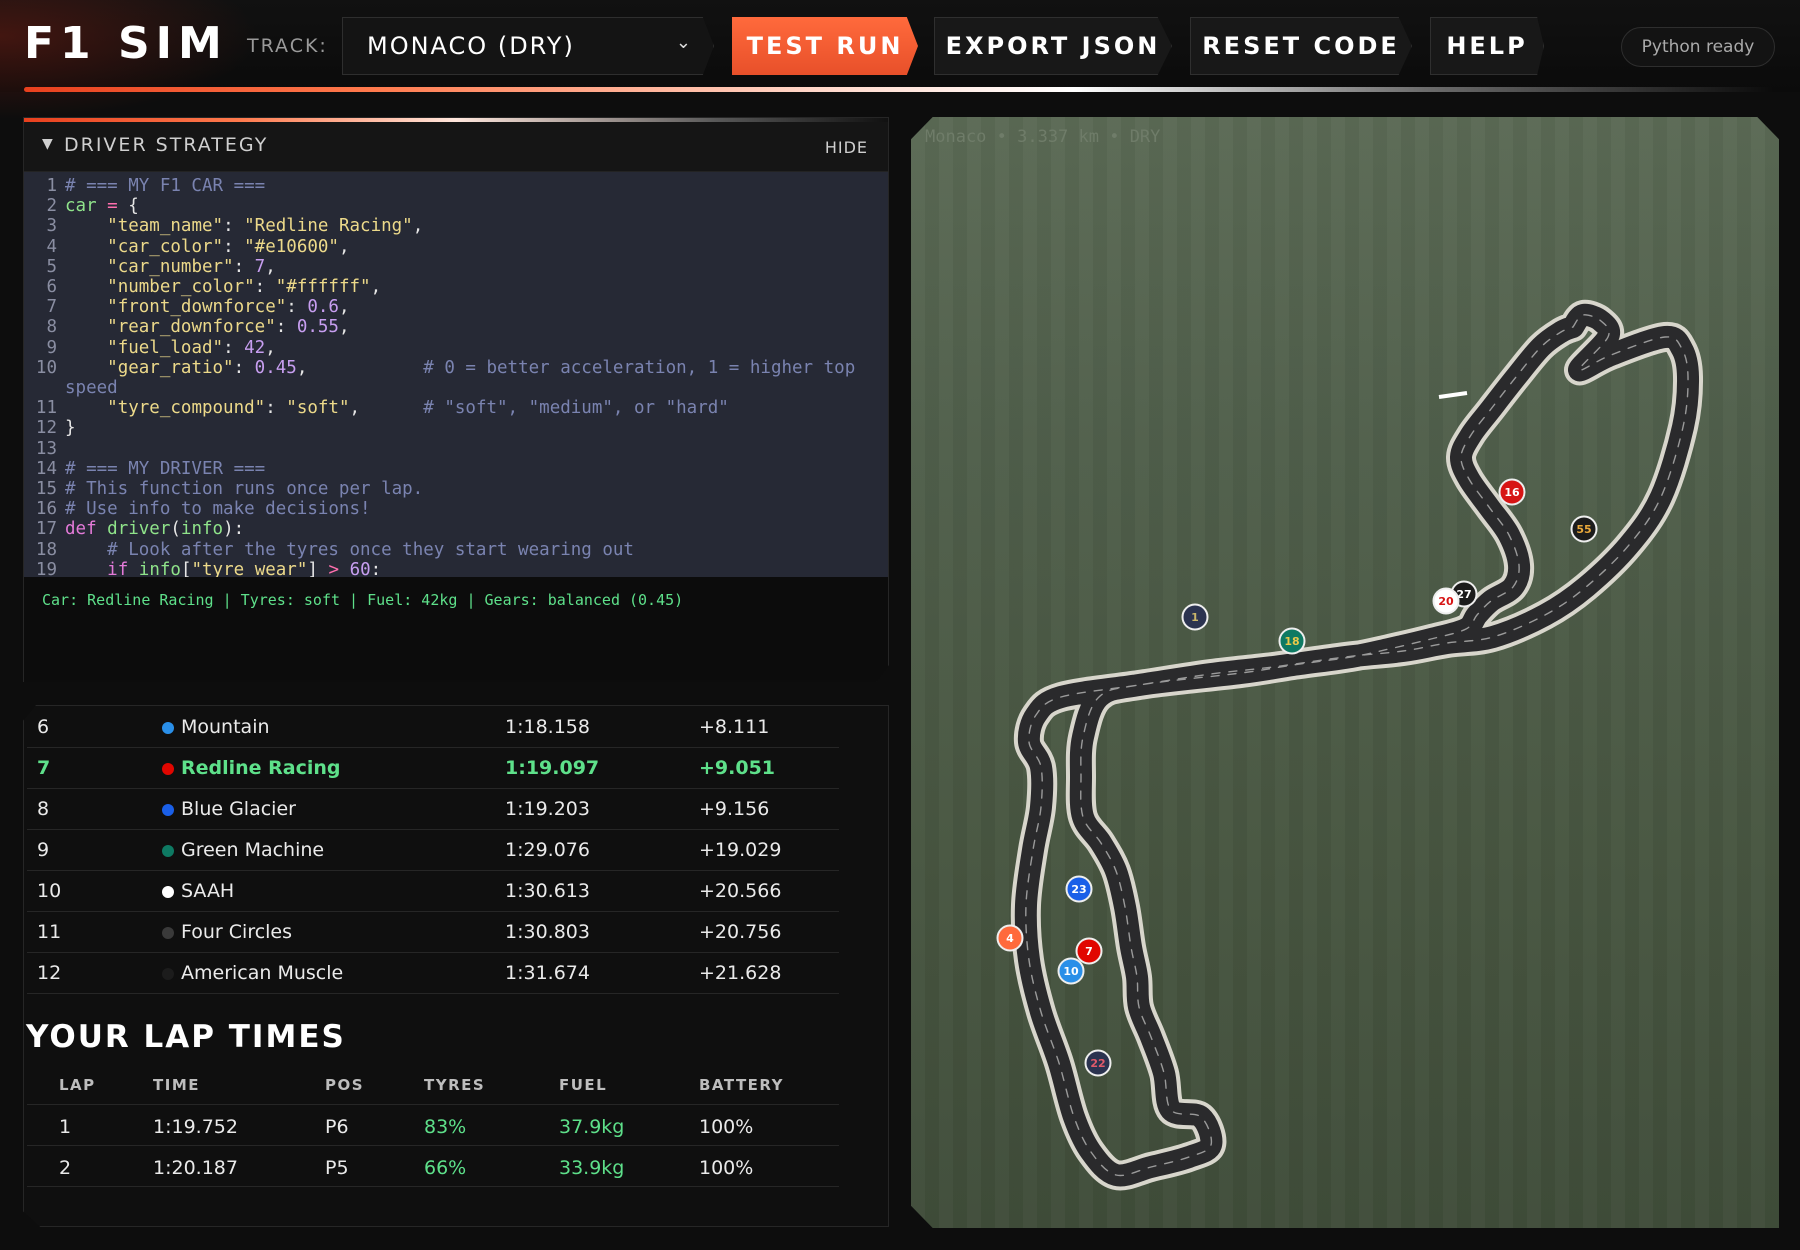 Image resolution: width=1800 pixels, height=1250 pixels. What do you see at coordinates (1446, 601) in the screenshot?
I see `car-marker: 20` at bounding box center [1446, 601].